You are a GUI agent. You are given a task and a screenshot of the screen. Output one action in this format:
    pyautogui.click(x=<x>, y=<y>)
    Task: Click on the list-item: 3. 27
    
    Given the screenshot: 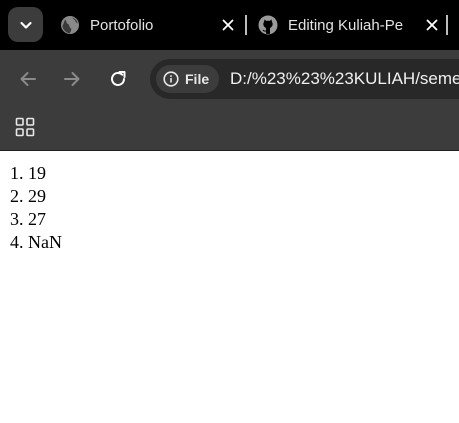 What is the action you would take?
    pyautogui.click(x=36, y=219)
    